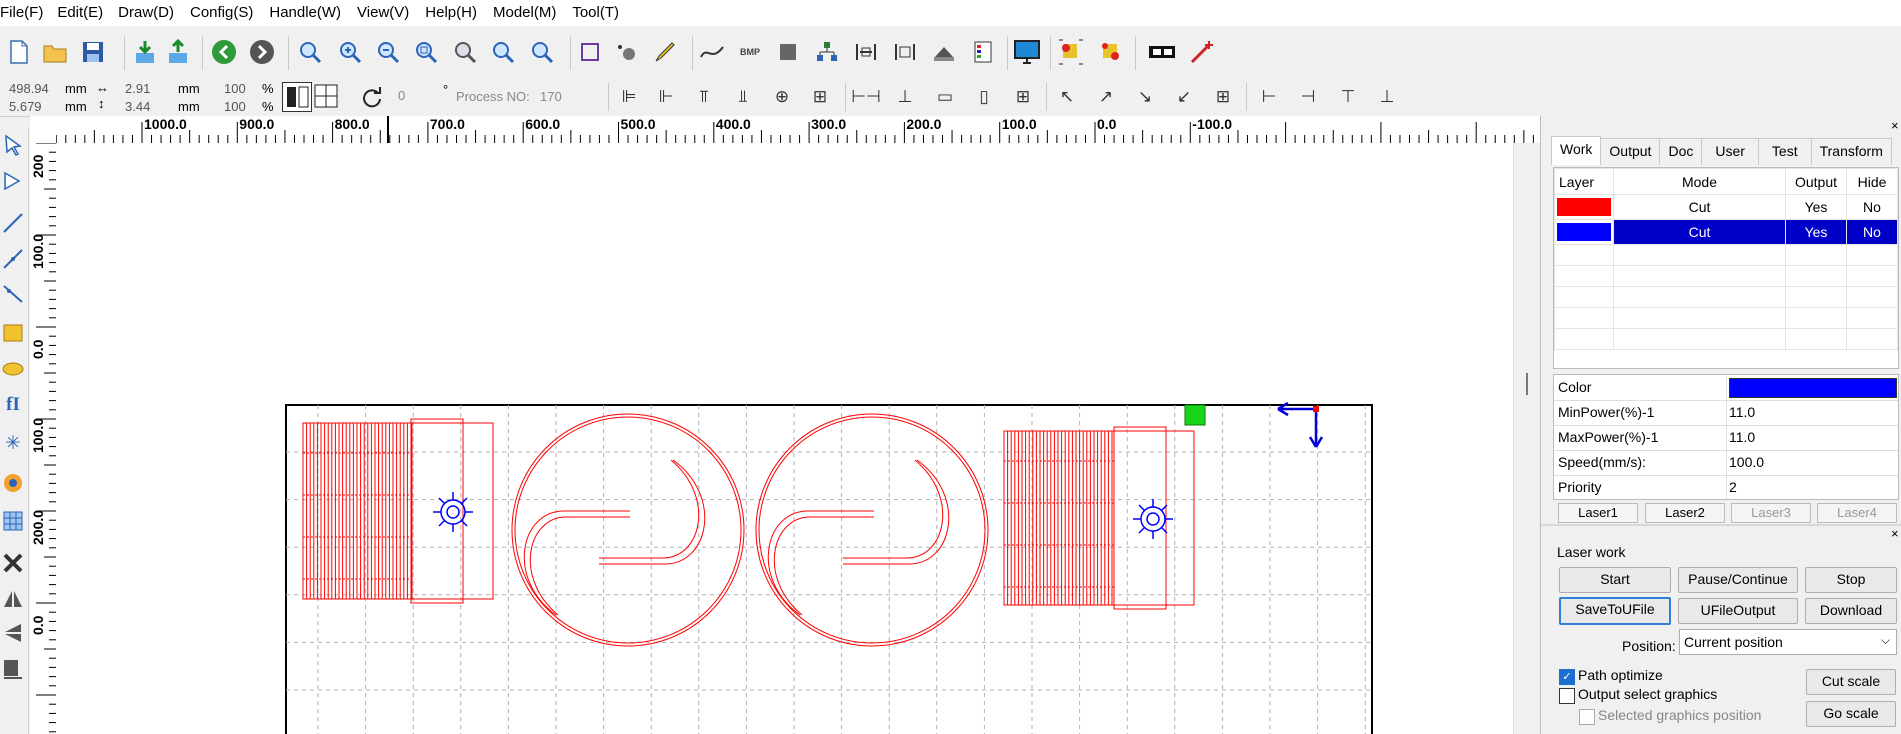  What do you see at coordinates (178, 52) in the screenshot?
I see `export-icon` at bounding box center [178, 52].